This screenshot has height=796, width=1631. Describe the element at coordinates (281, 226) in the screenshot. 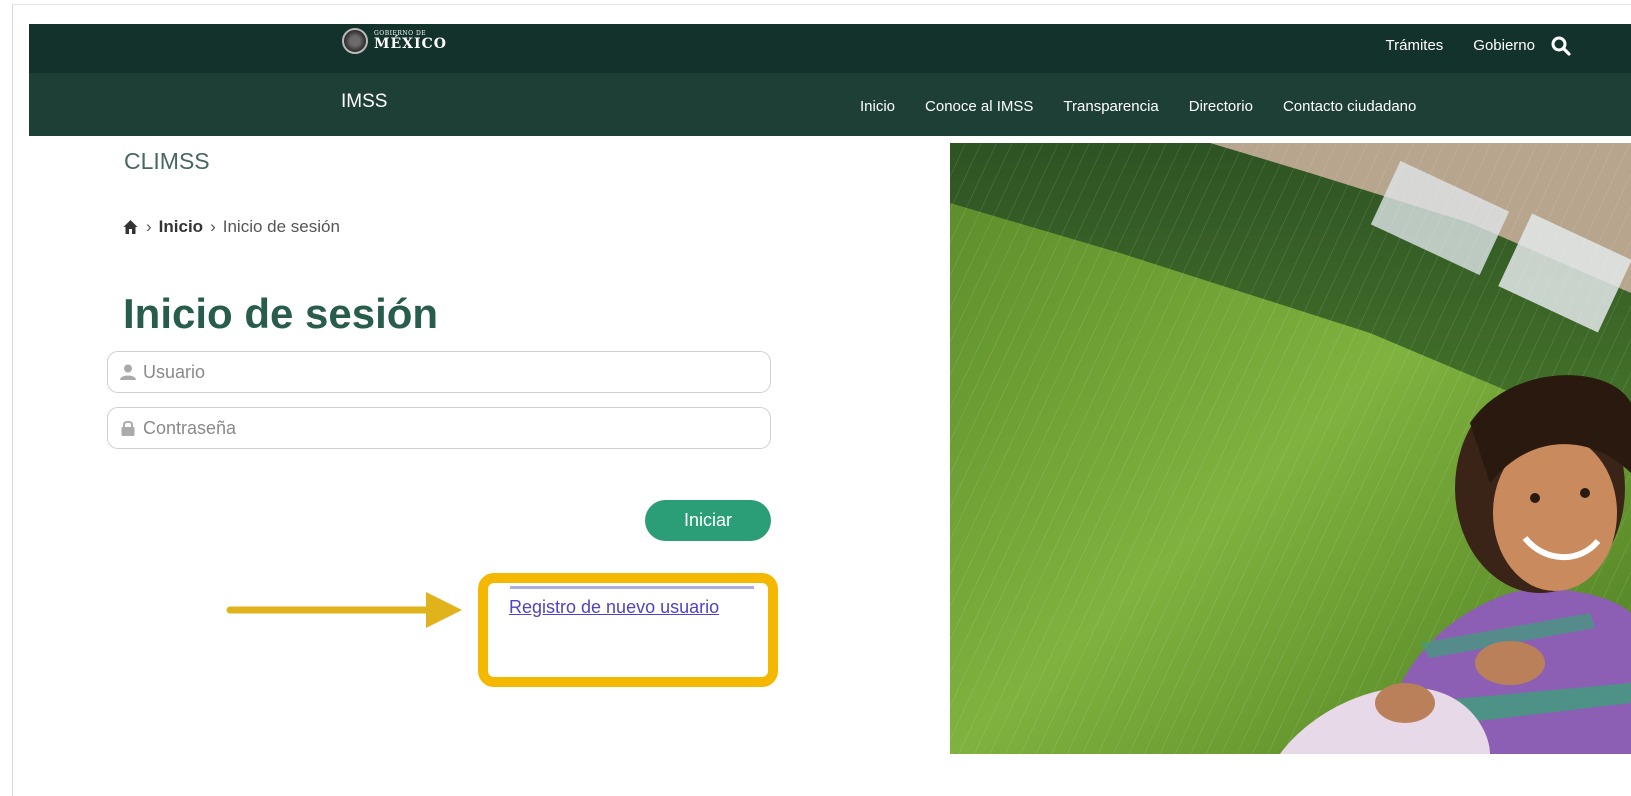

I see `breadcrumb-current: Inicio de sesión` at that location.